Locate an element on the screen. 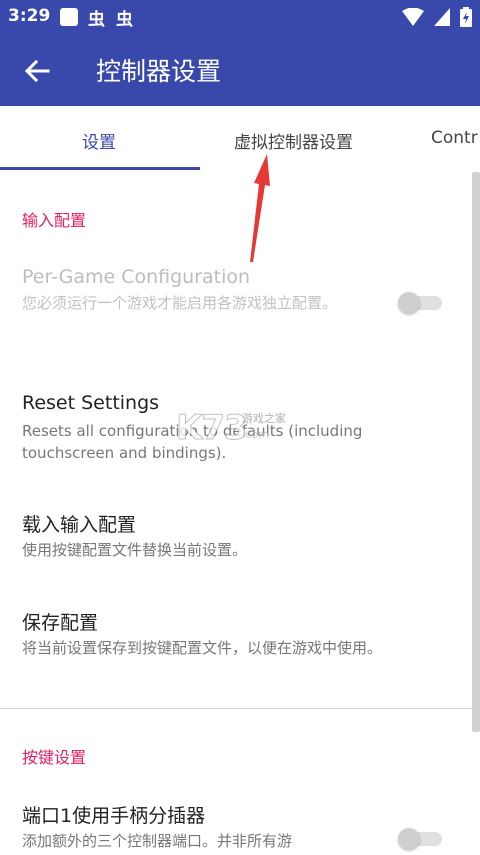 The image size is (480, 855). pref-title: 端口1使用手柄分插器 is located at coordinates (114, 816).